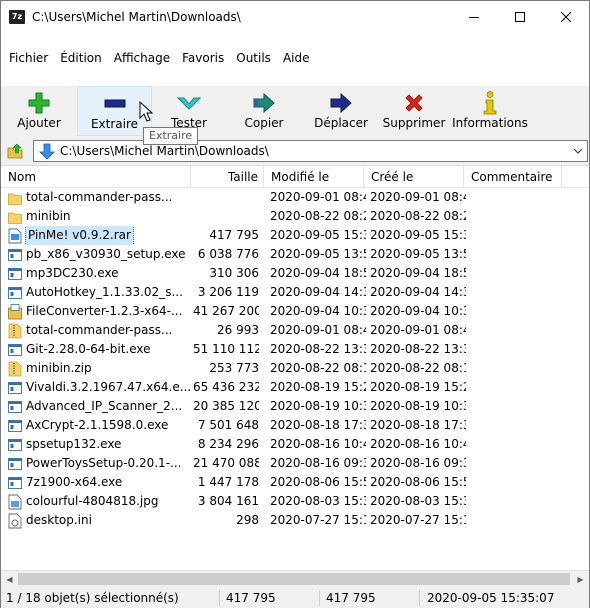 This screenshot has width=590, height=608. What do you see at coordinates (318, 501) in the screenshot?
I see `file-modified: 2020-08-03 15:31` at bounding box center [318, 501].